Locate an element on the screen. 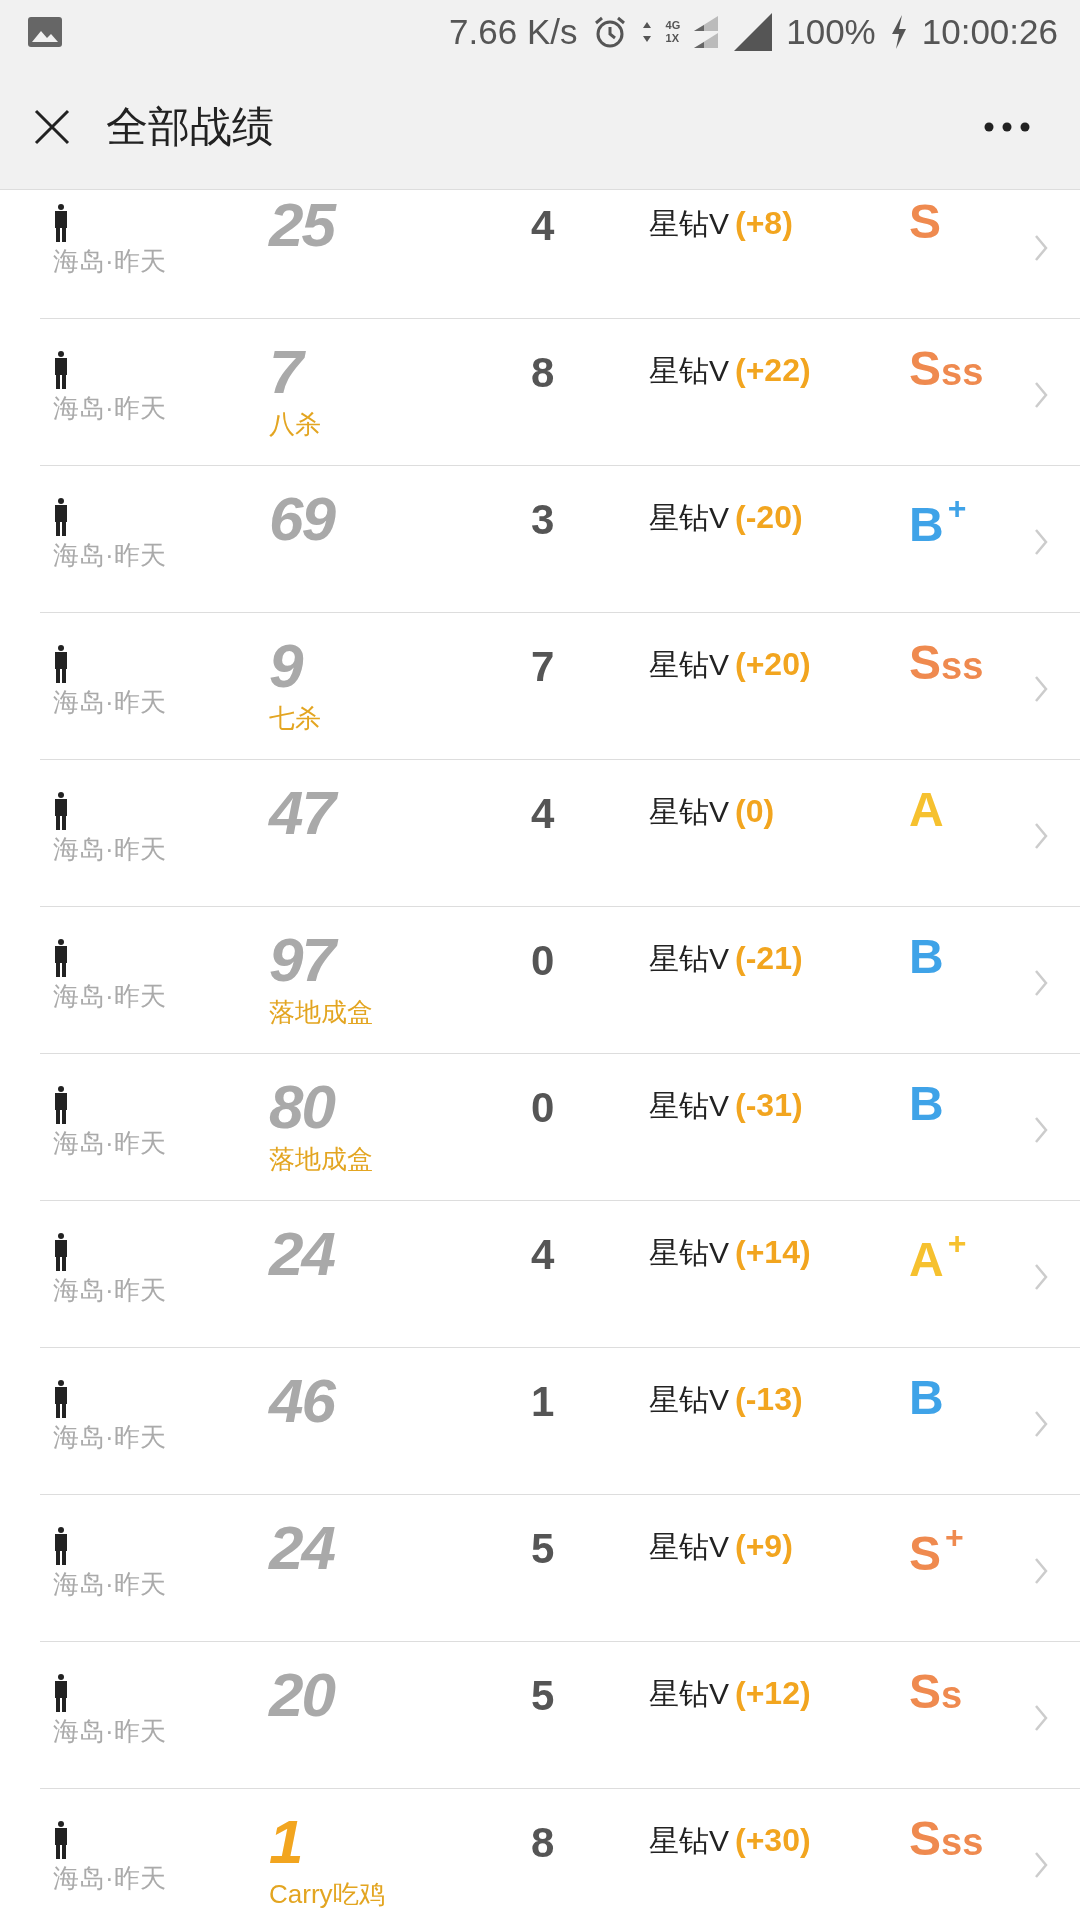  score-change: (+14) is located at coordinates (773, 1252).